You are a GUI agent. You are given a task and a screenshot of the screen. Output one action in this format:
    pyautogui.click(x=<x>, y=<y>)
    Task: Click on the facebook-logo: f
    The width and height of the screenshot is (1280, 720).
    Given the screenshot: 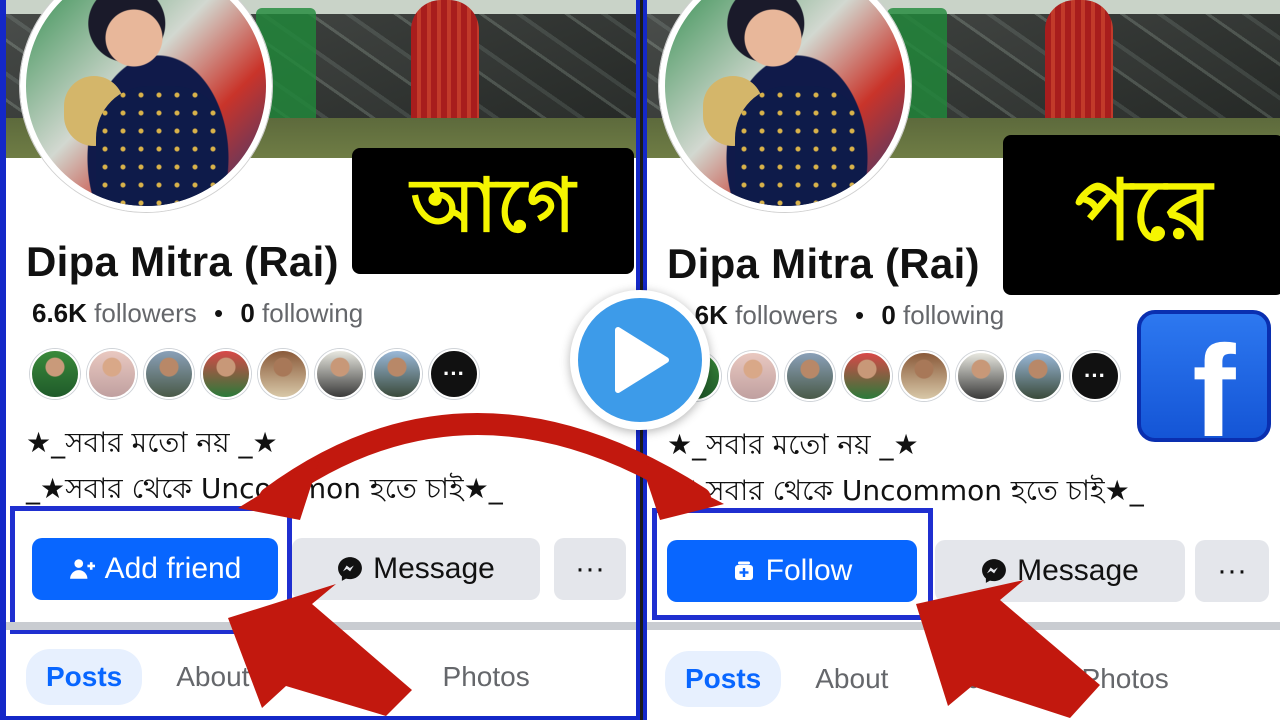 What is the action you would take?
    pyautogui.click(x=1204, y=376)
    